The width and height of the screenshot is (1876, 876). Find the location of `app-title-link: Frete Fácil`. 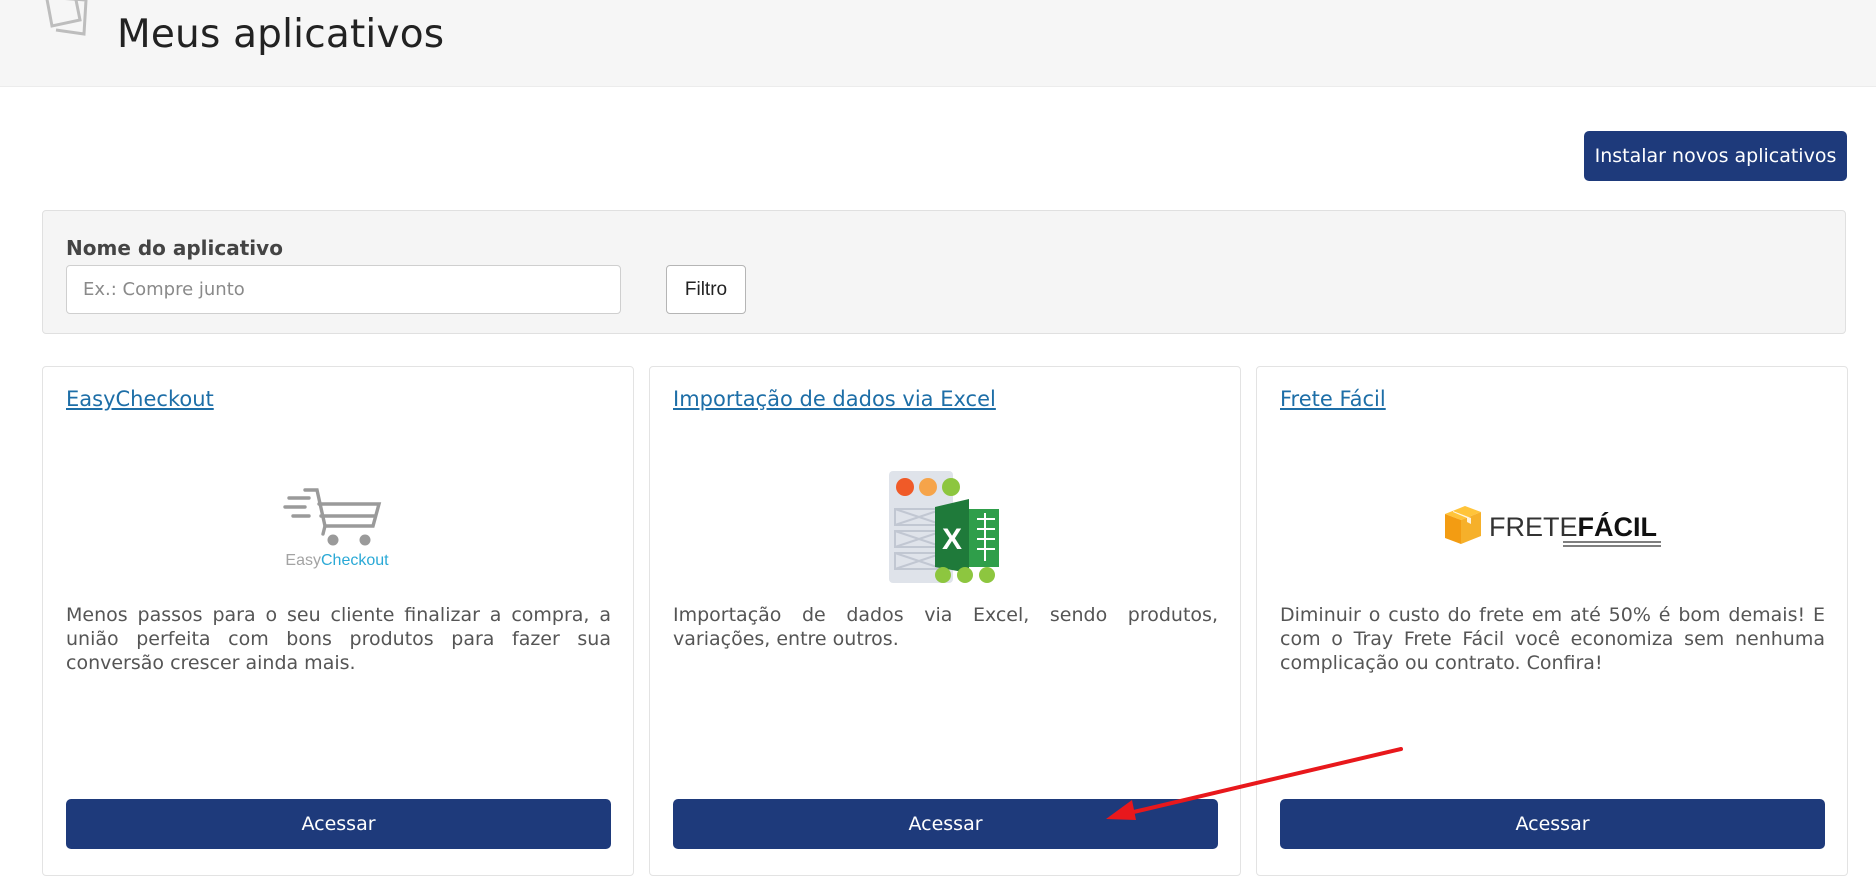

app-title-link: Frete Fácil is located at coordinates (1333, 399).